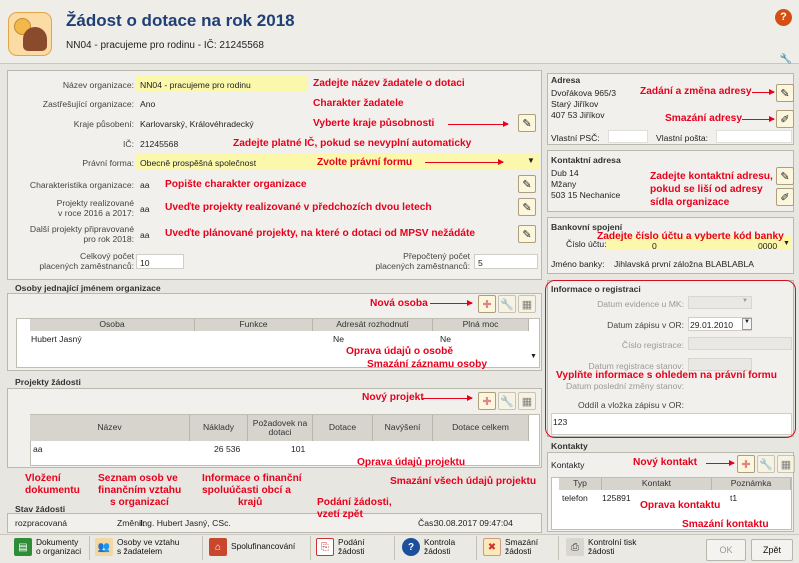  Describe the element at coordinates (280, 428) in the screenshot. I see `projects-col-request: Požadovek na dotaci` at that location.